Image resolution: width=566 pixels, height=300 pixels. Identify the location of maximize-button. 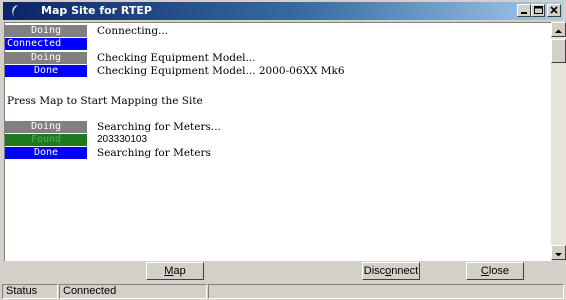
(538, 10).